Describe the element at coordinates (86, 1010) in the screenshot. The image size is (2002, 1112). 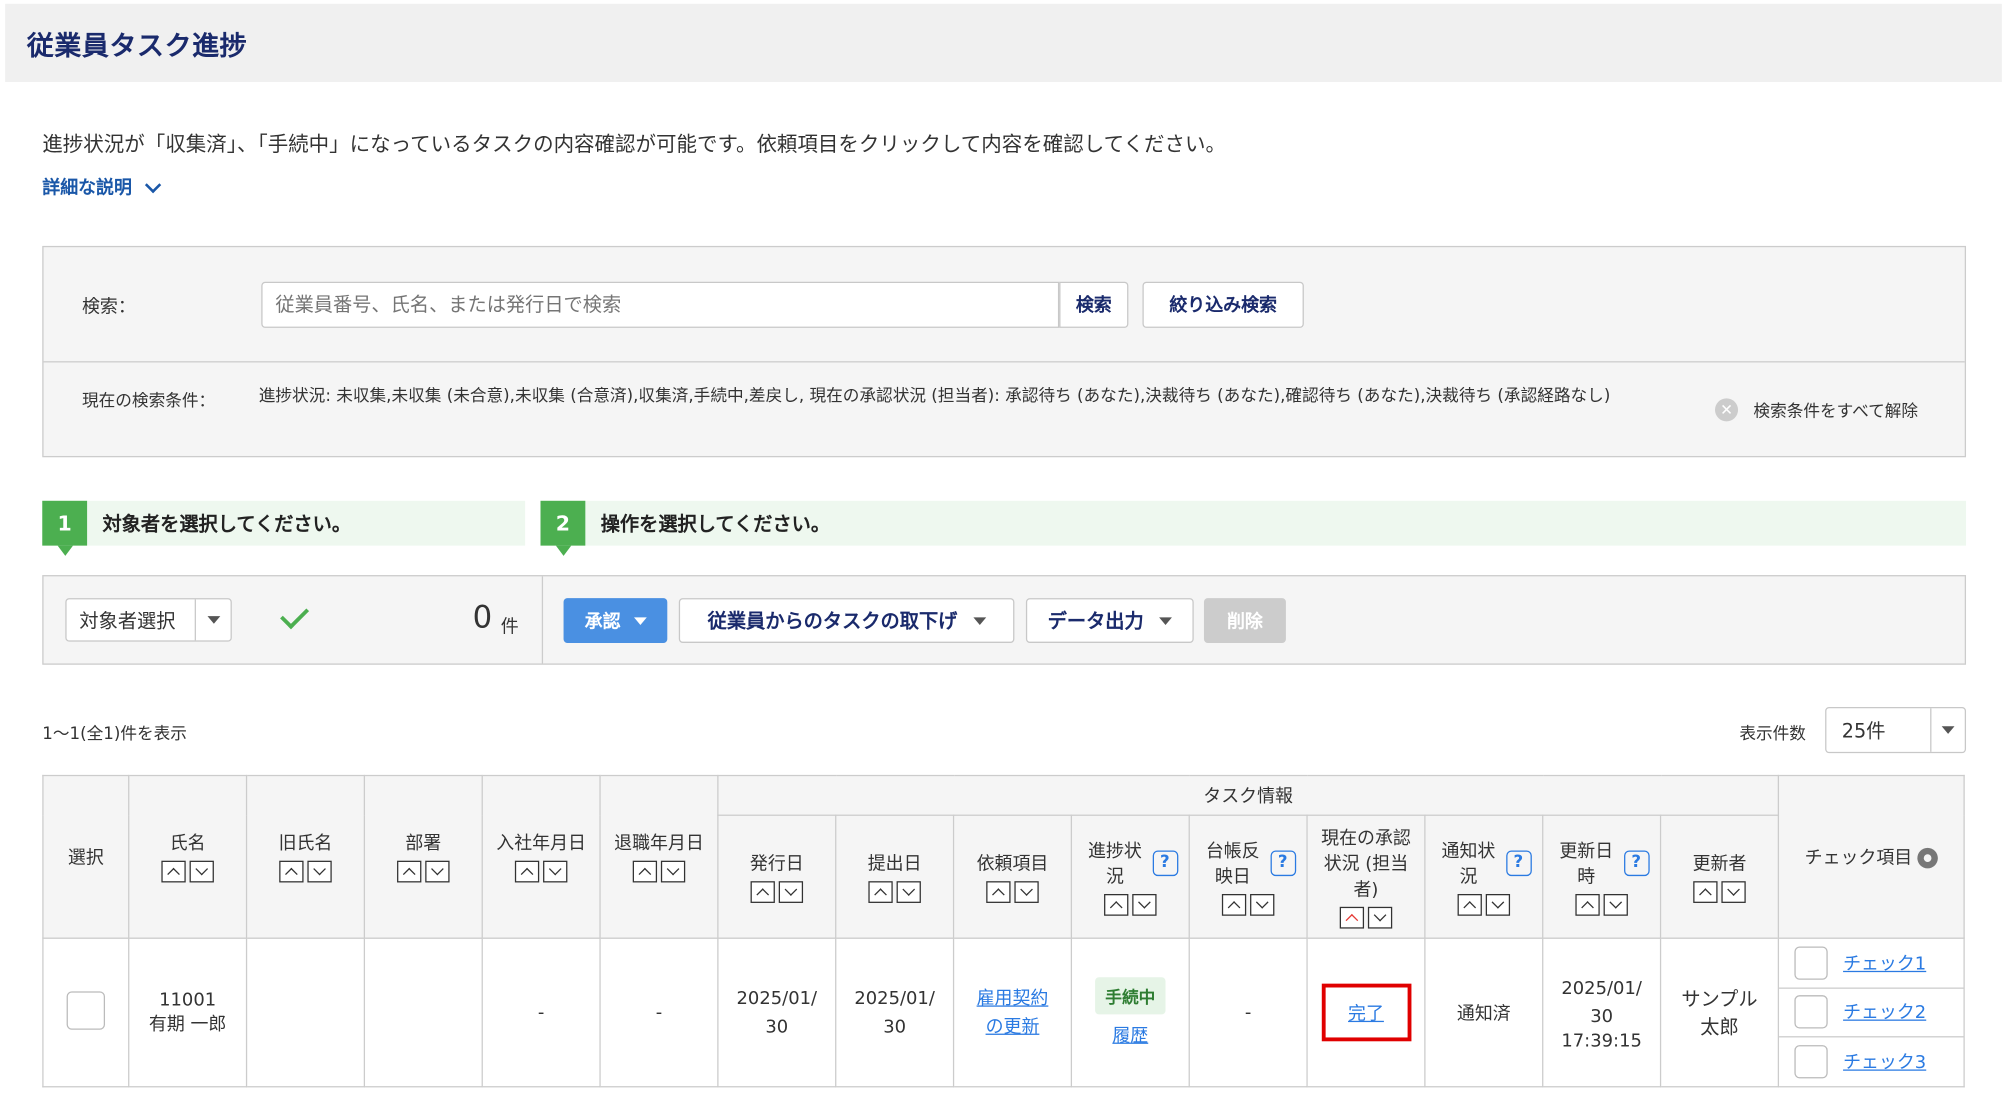
I see `row-checkbox` at that location.